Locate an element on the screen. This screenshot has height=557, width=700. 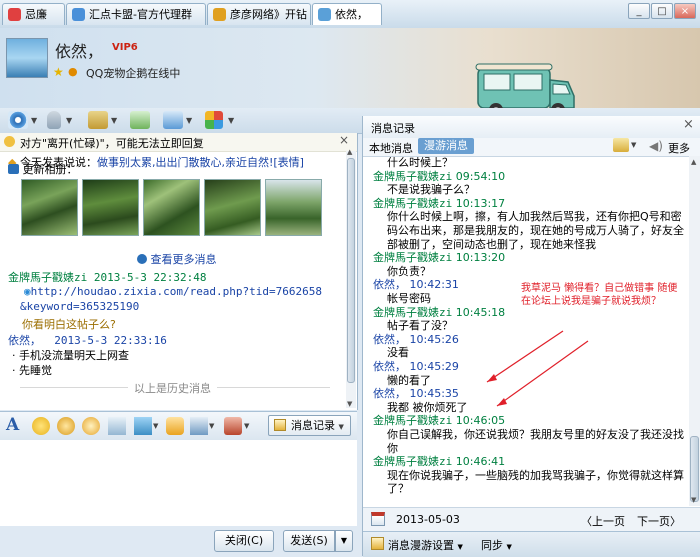
tab-bar: 忌廉 汇点卡盟-官方代理群 彦彦网络》开钻 依然， _ □ × is located at coordinates (350, 14).